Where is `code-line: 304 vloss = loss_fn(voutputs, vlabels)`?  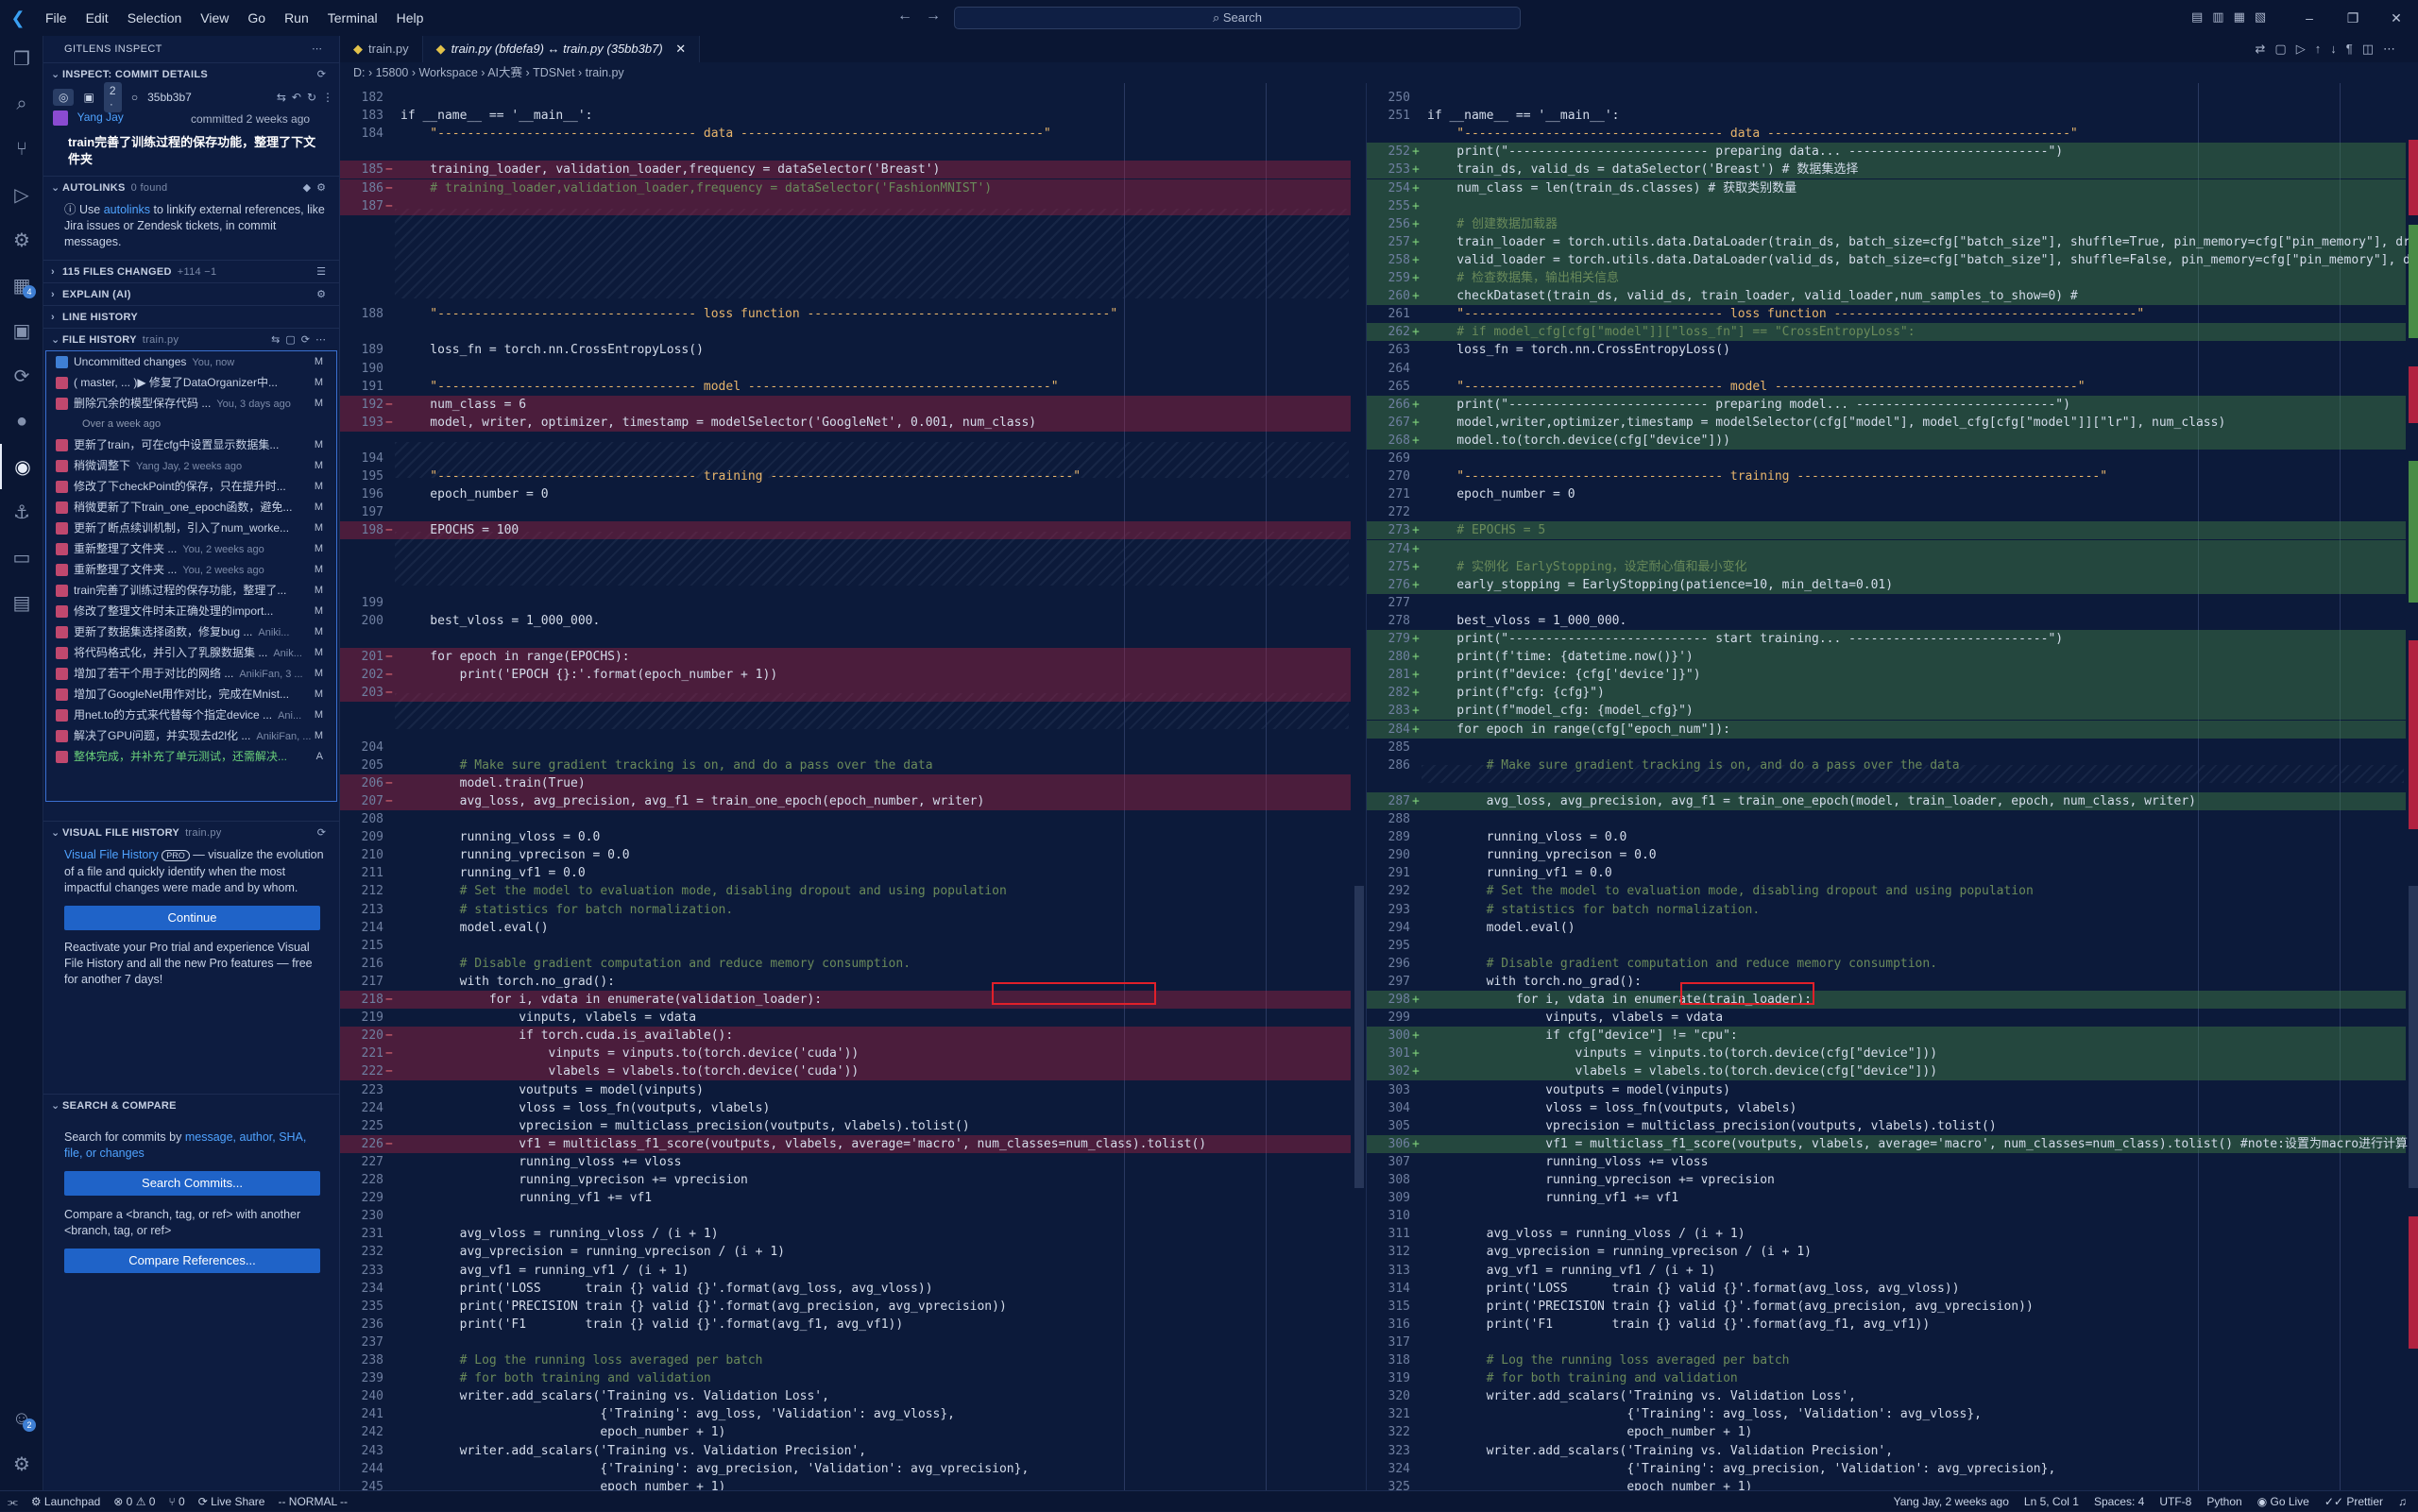 code-line: 304 vloss = loss_fn(voutputs, vlabels) is located at coordinates (1886, 1108).